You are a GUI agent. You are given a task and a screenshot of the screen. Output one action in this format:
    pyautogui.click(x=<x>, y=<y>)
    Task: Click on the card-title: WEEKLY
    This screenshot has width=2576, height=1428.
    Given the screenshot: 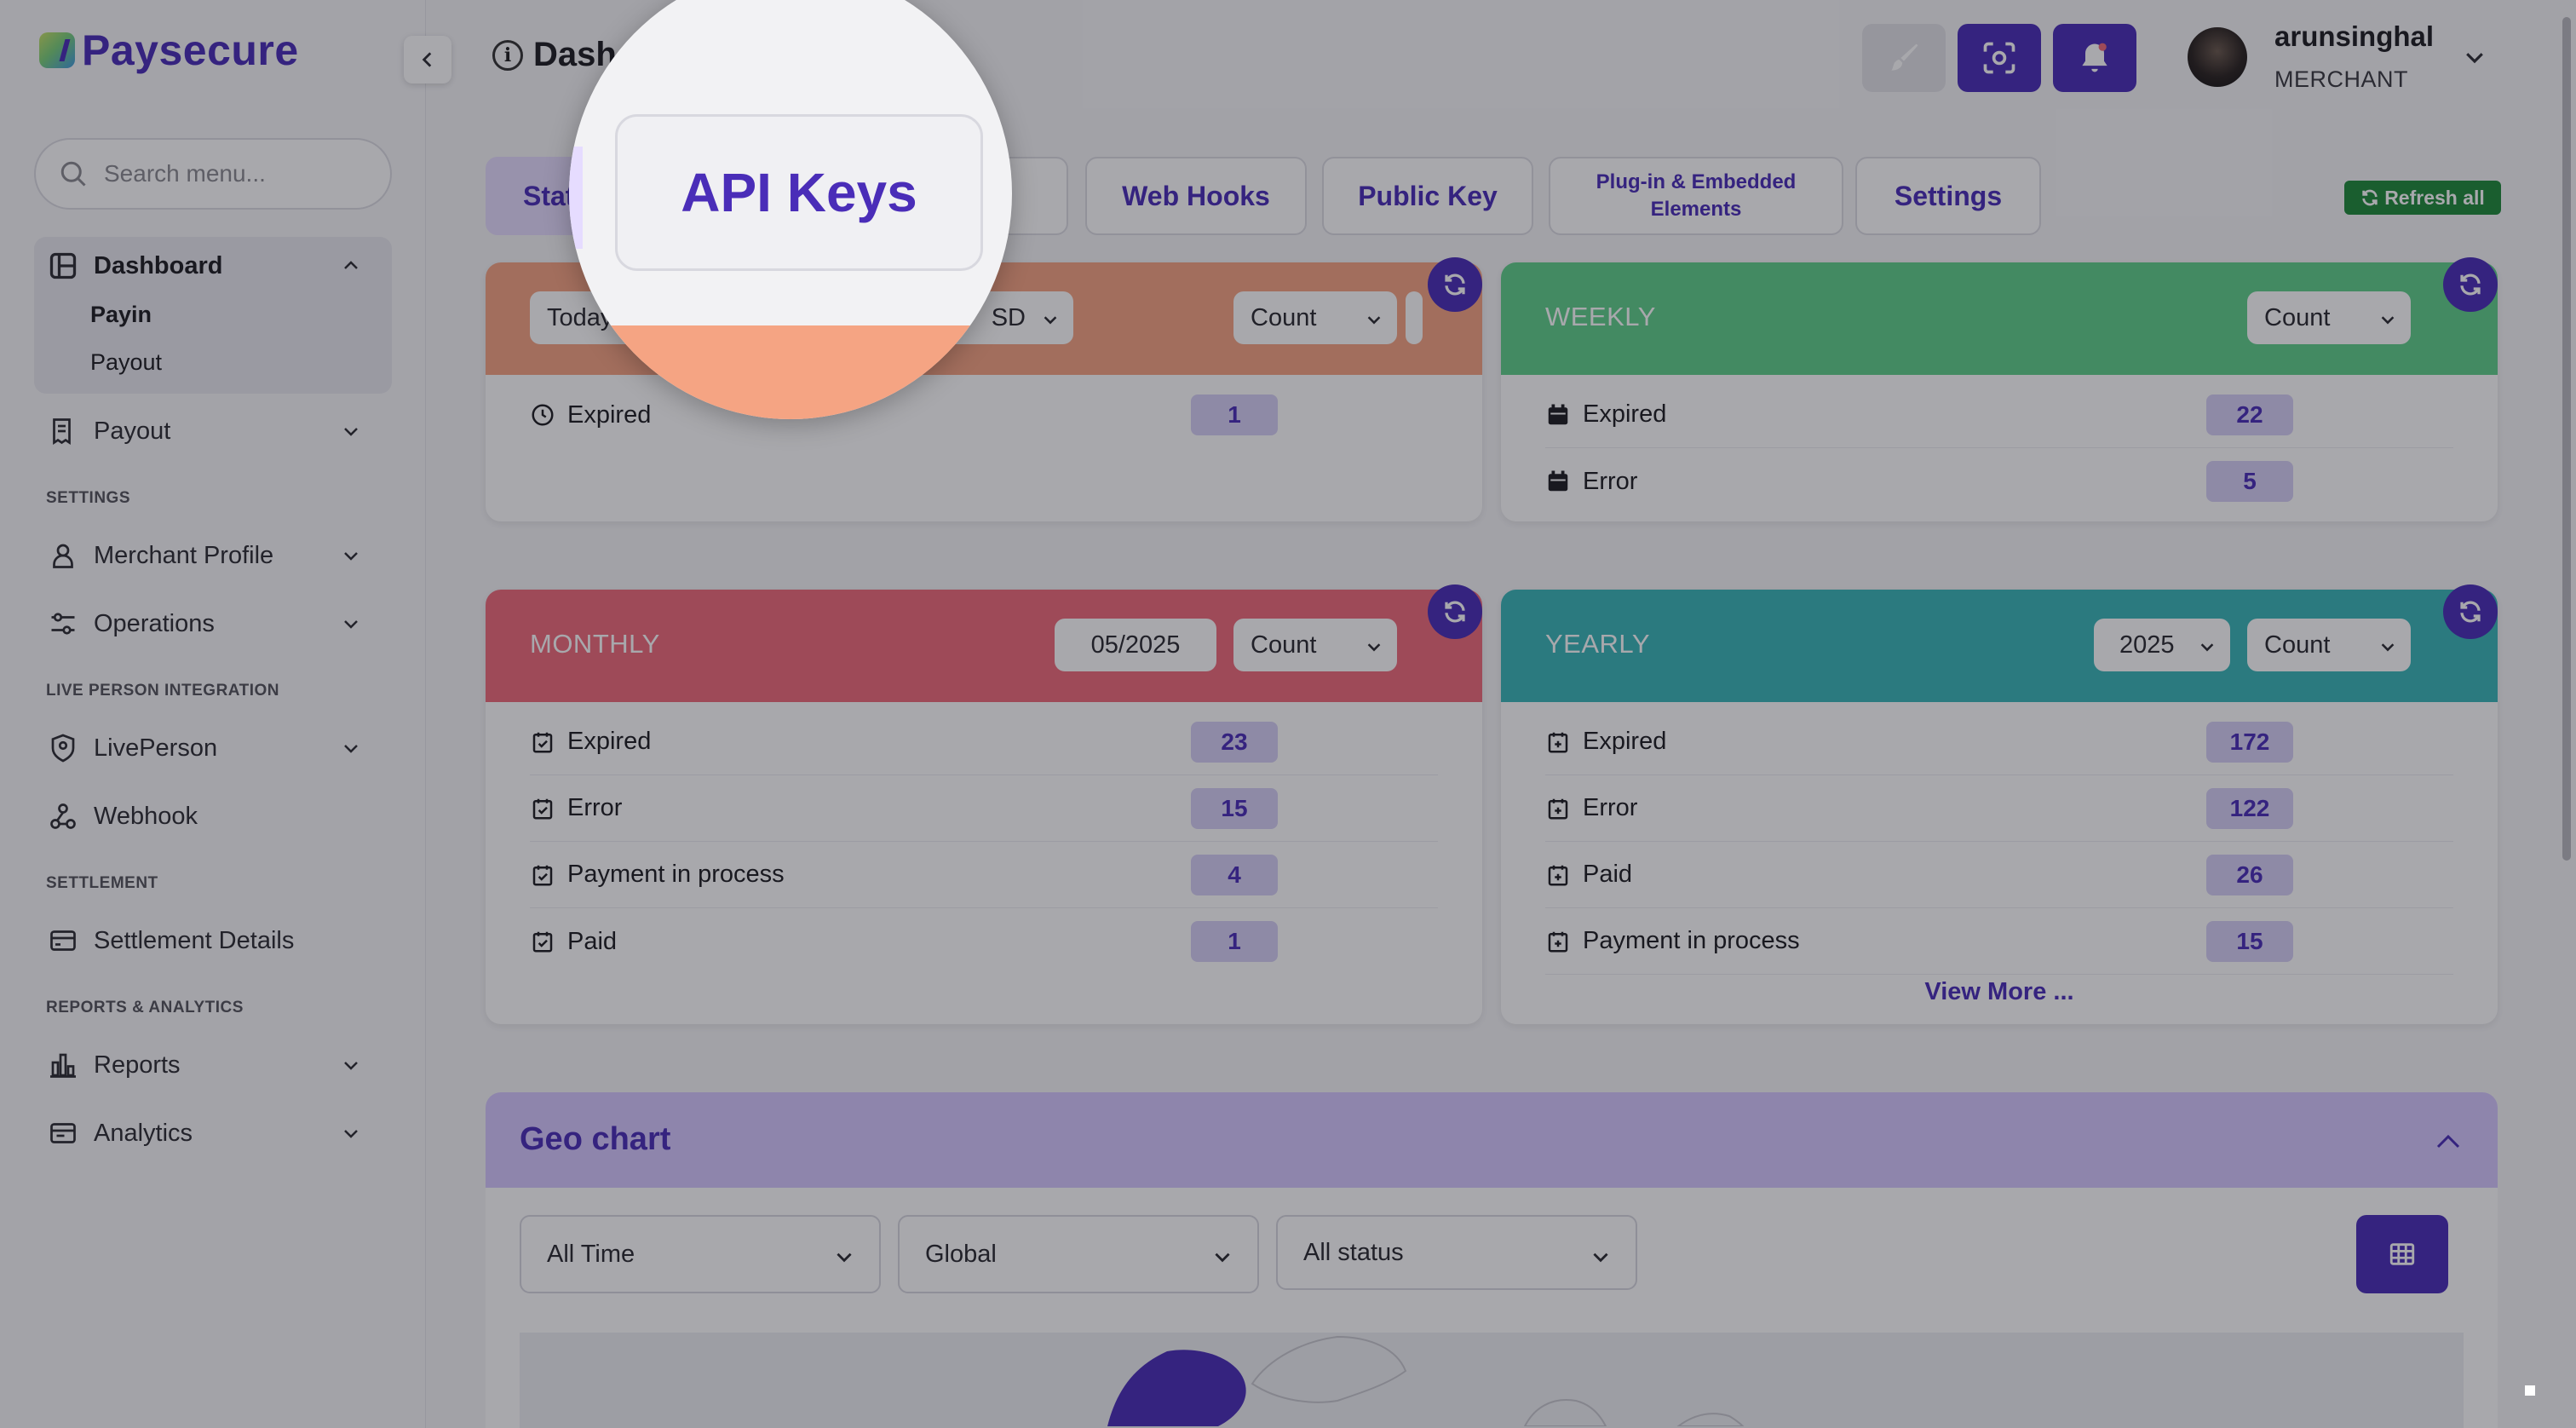 What is the action you would take?
    pyautogui.click(x=1601, y=316)
    